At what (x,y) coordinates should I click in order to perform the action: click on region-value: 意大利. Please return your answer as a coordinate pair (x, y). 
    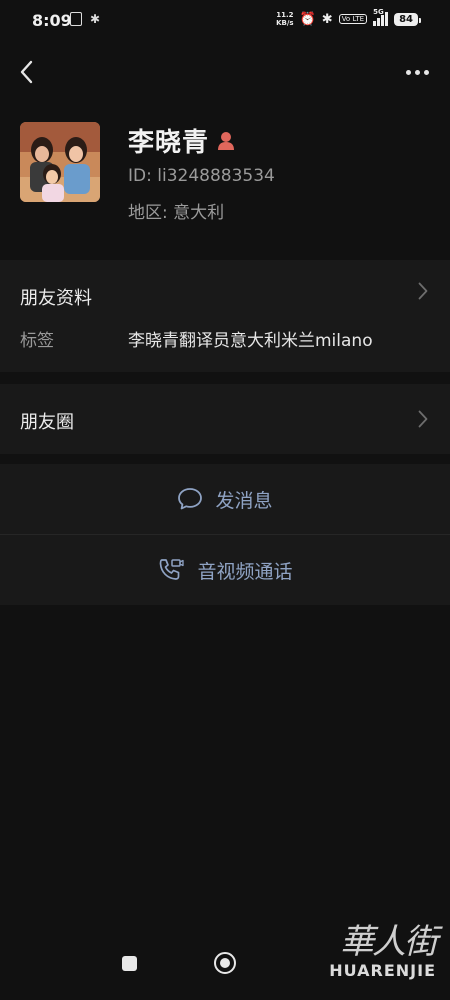
    Looking at the image, I should click on (199, 213).